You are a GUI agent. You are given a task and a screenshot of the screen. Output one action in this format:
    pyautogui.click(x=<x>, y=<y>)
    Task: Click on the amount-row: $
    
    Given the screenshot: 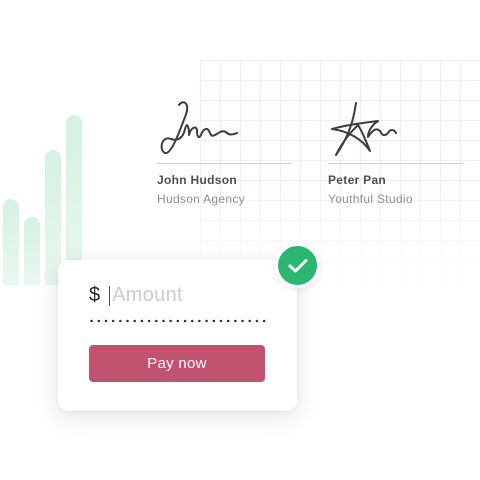 What is the action you would take?
    pyautogui.click(x=171, y=295)
    